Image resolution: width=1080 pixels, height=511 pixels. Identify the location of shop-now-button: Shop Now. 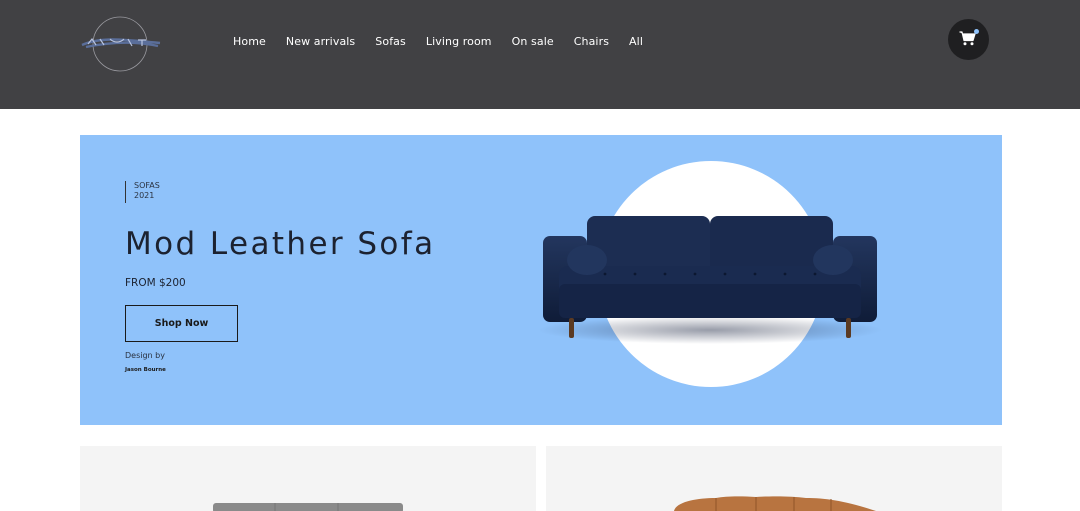
(181, 323).